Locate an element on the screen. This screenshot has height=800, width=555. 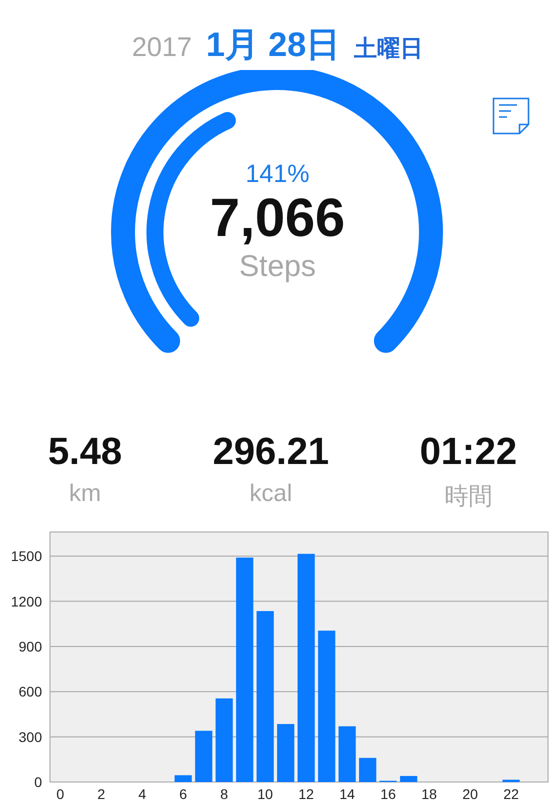
year-label: 2017 is located at coordinates (162, 47).